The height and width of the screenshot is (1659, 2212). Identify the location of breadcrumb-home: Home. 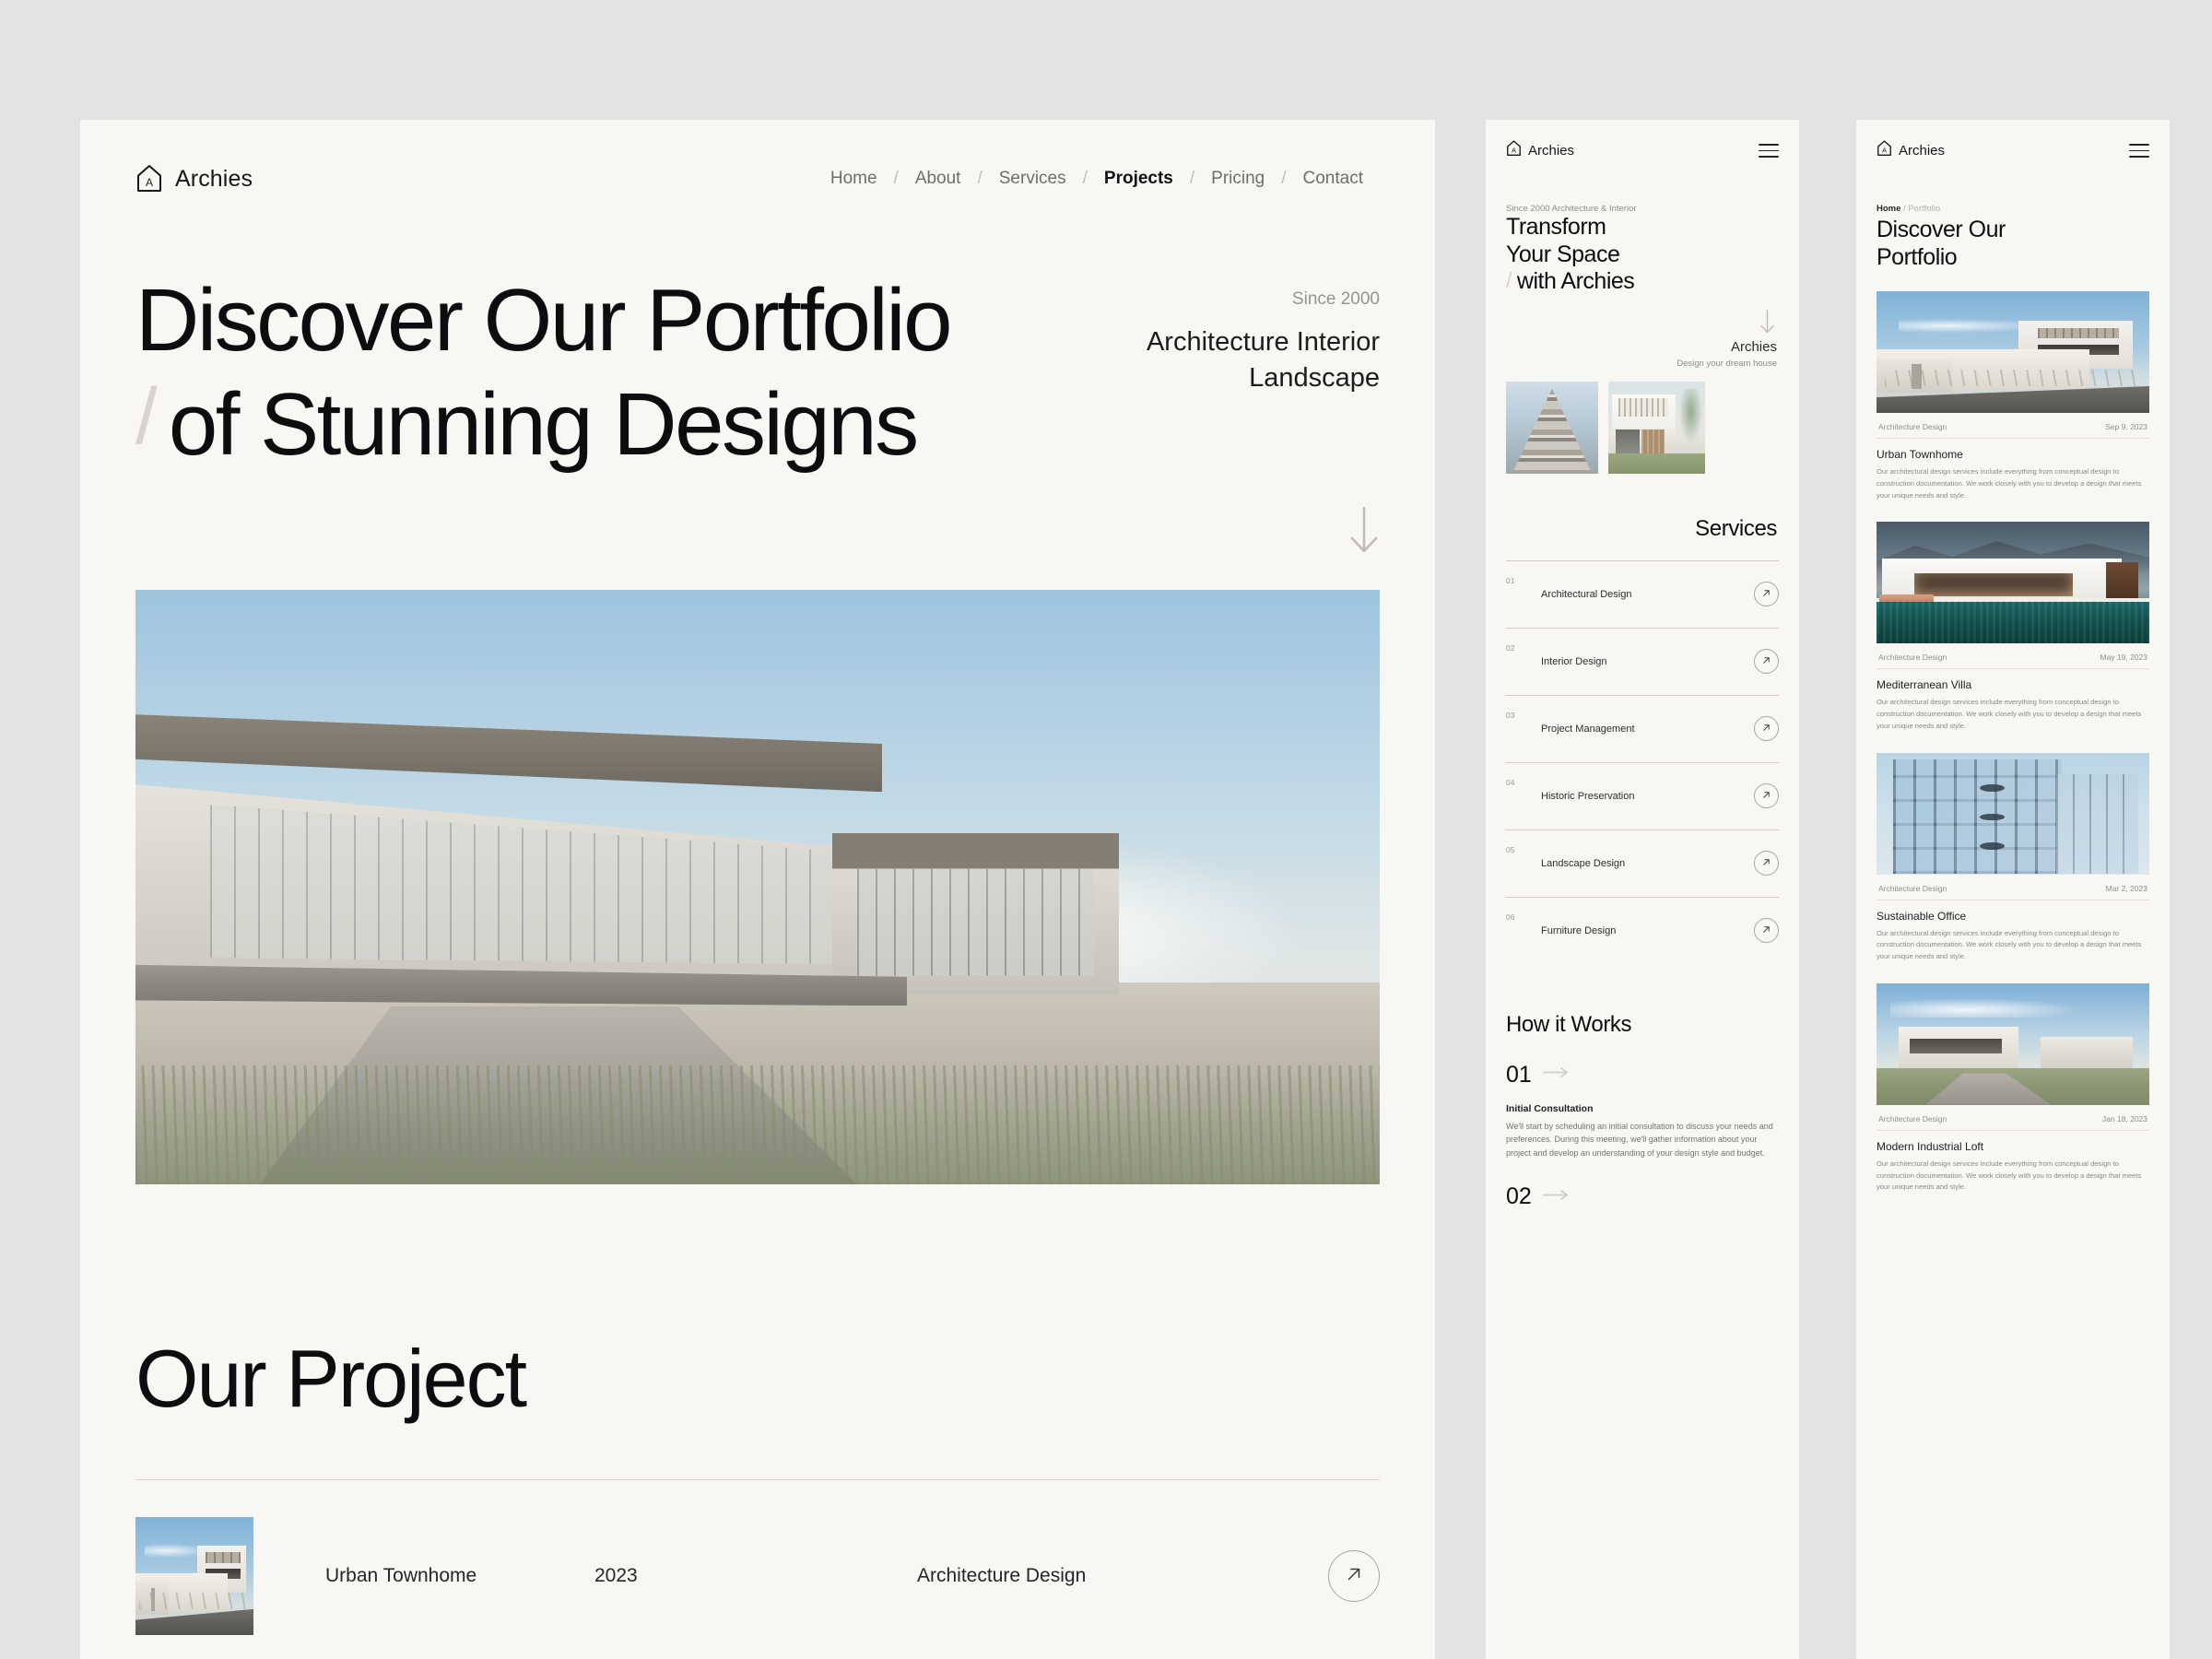
(1888, 209).